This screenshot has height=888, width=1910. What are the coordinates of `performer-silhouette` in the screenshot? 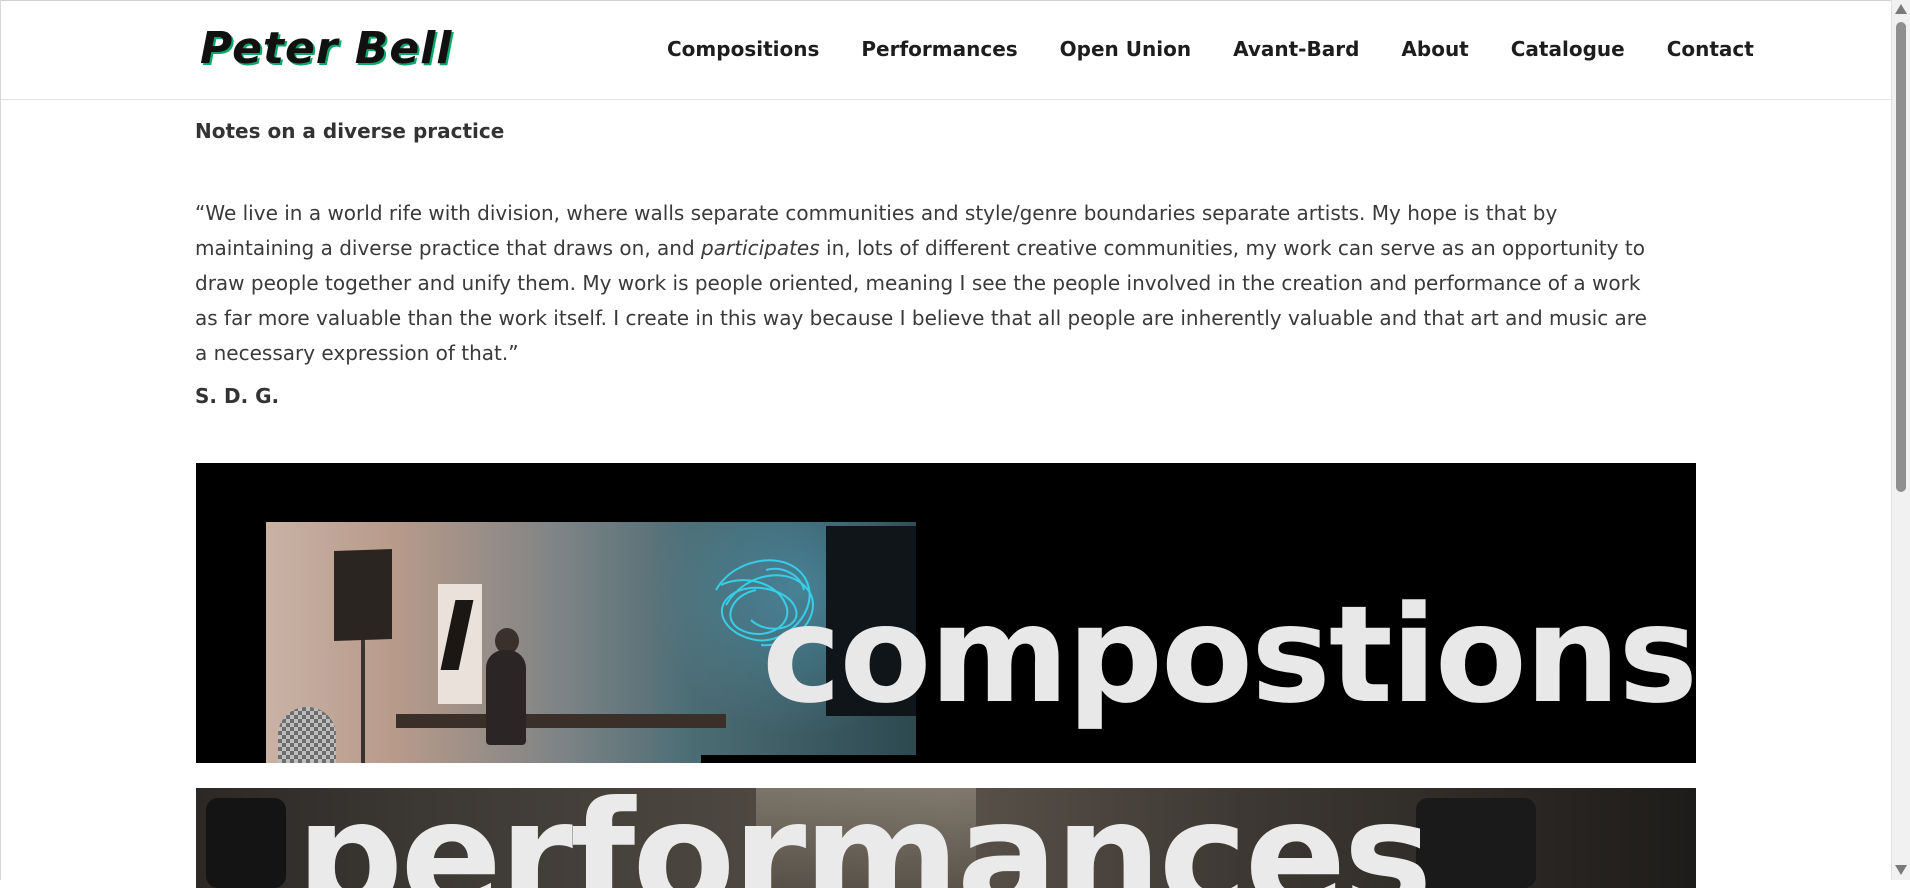 It's located at (506, 697).